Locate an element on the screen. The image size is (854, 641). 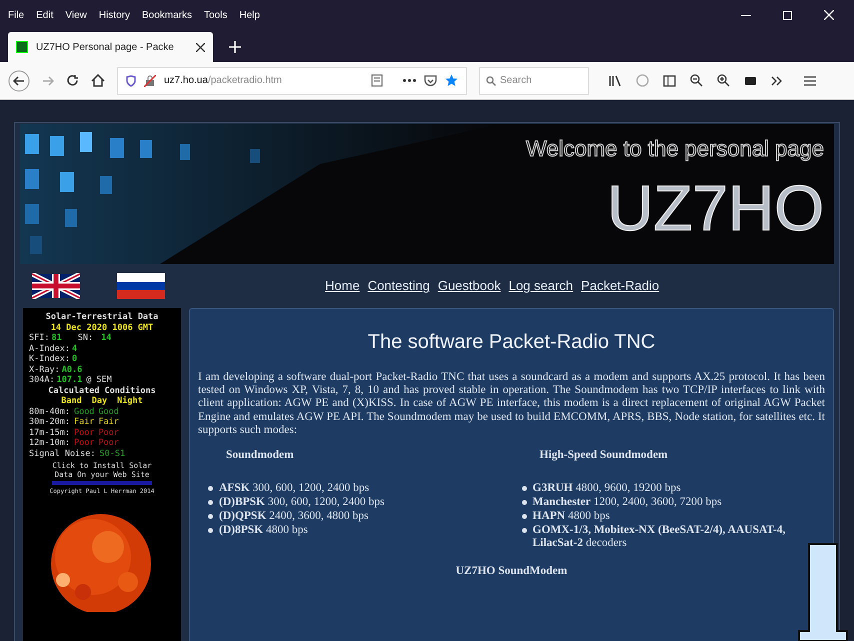
list-item: GOMX-1/3, Mobitex-NX (BeeSAT-2/4), AAUSAT-4, LilacSat-2 decoders is located at coordinates (659, 537).